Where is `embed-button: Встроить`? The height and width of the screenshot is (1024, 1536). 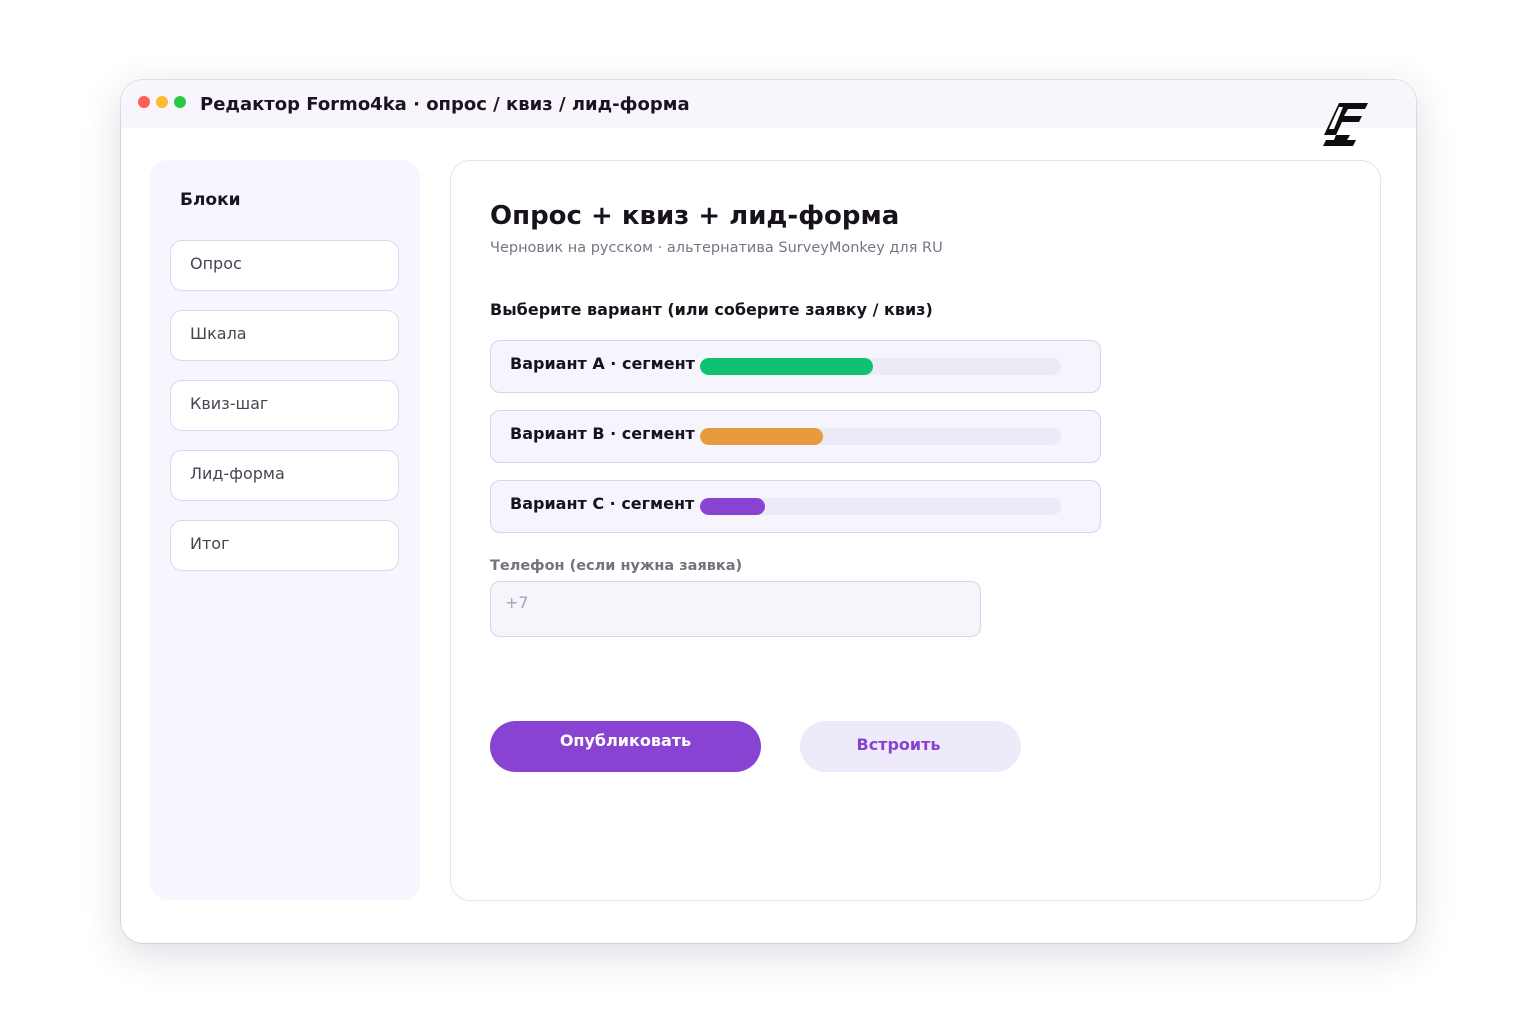 embed-button: Встроить is located at coordinates (910, 746).